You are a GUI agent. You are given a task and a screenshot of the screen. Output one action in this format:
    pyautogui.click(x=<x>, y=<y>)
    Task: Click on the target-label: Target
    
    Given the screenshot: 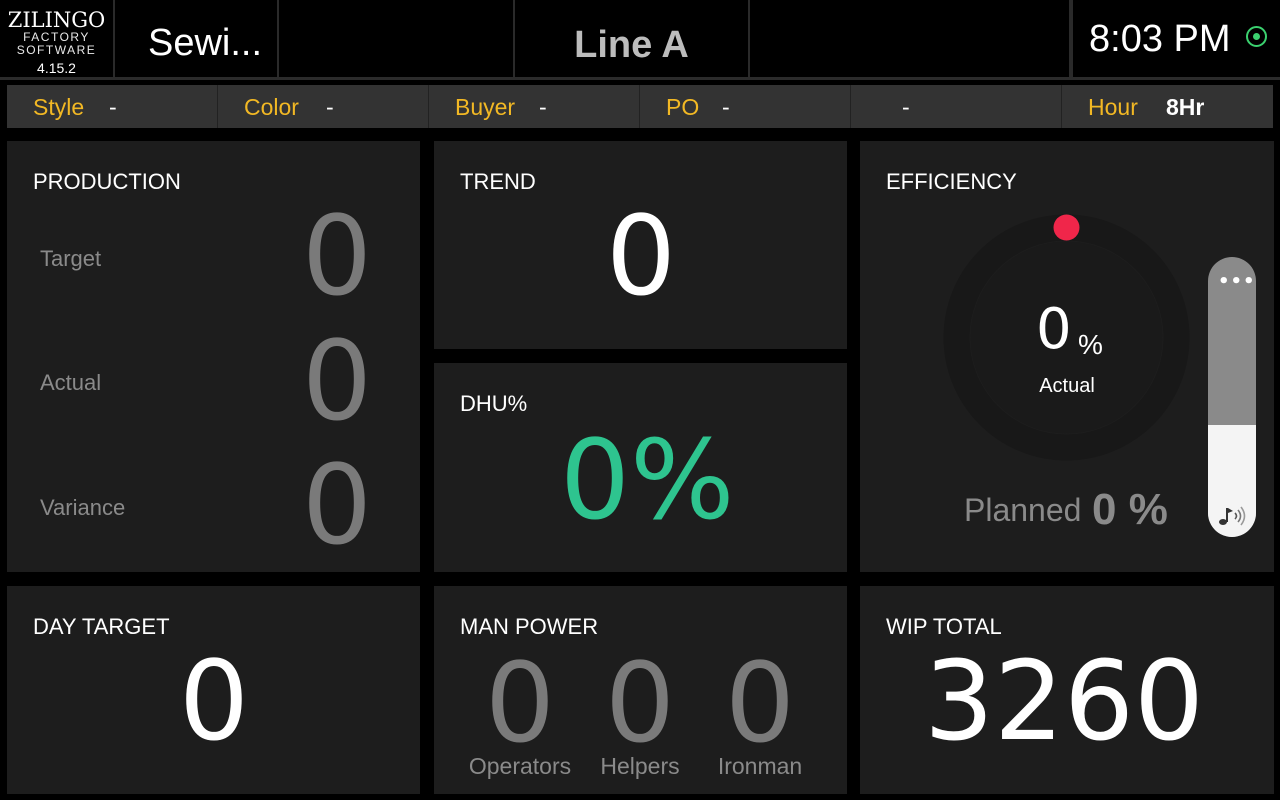 What is the action you would take?
    pyautogui.click(x=71, y=258)
    